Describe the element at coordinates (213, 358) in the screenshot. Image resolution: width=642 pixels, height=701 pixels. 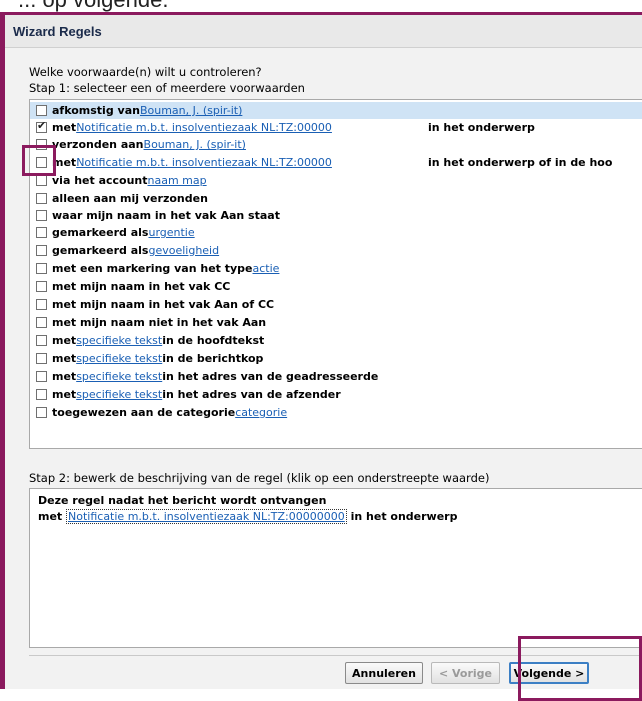
I see `condition-label-tail: in de berichtkop` at that location.